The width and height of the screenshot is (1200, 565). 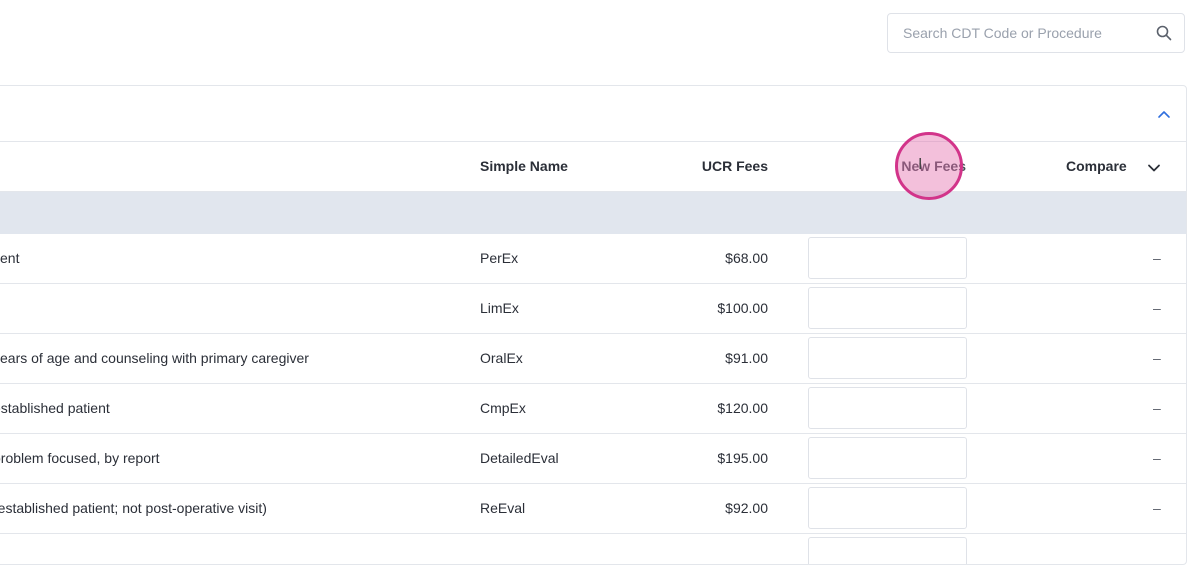 What do you see at coordinates (593, 309) in the screenshot?
I see `table-row: d LimEx $100.00 –` at bounding box center [593, 309].